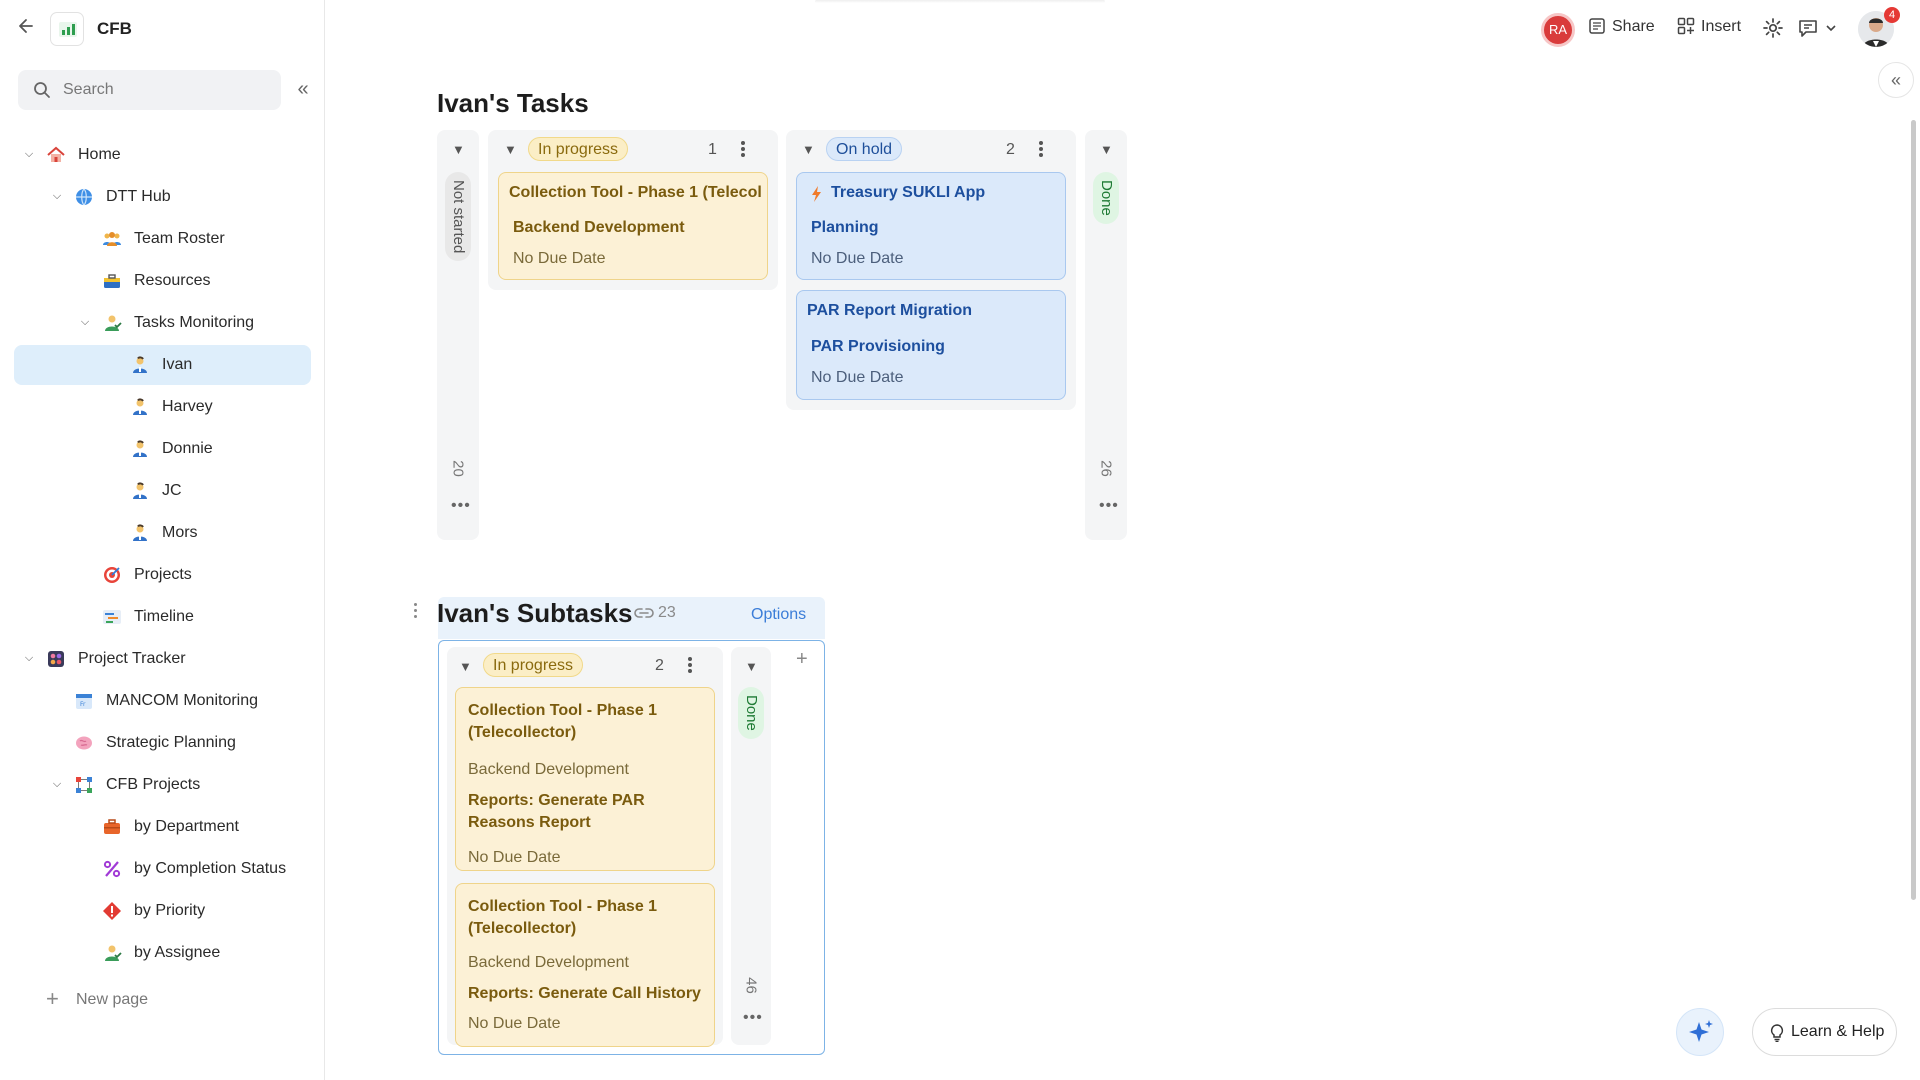 This screenshot has width=1920, height=1080. Describe the element at coordinates (1106, 335) in the screenshot. I see `column-done: ▼ Done 26 •••` at that location.